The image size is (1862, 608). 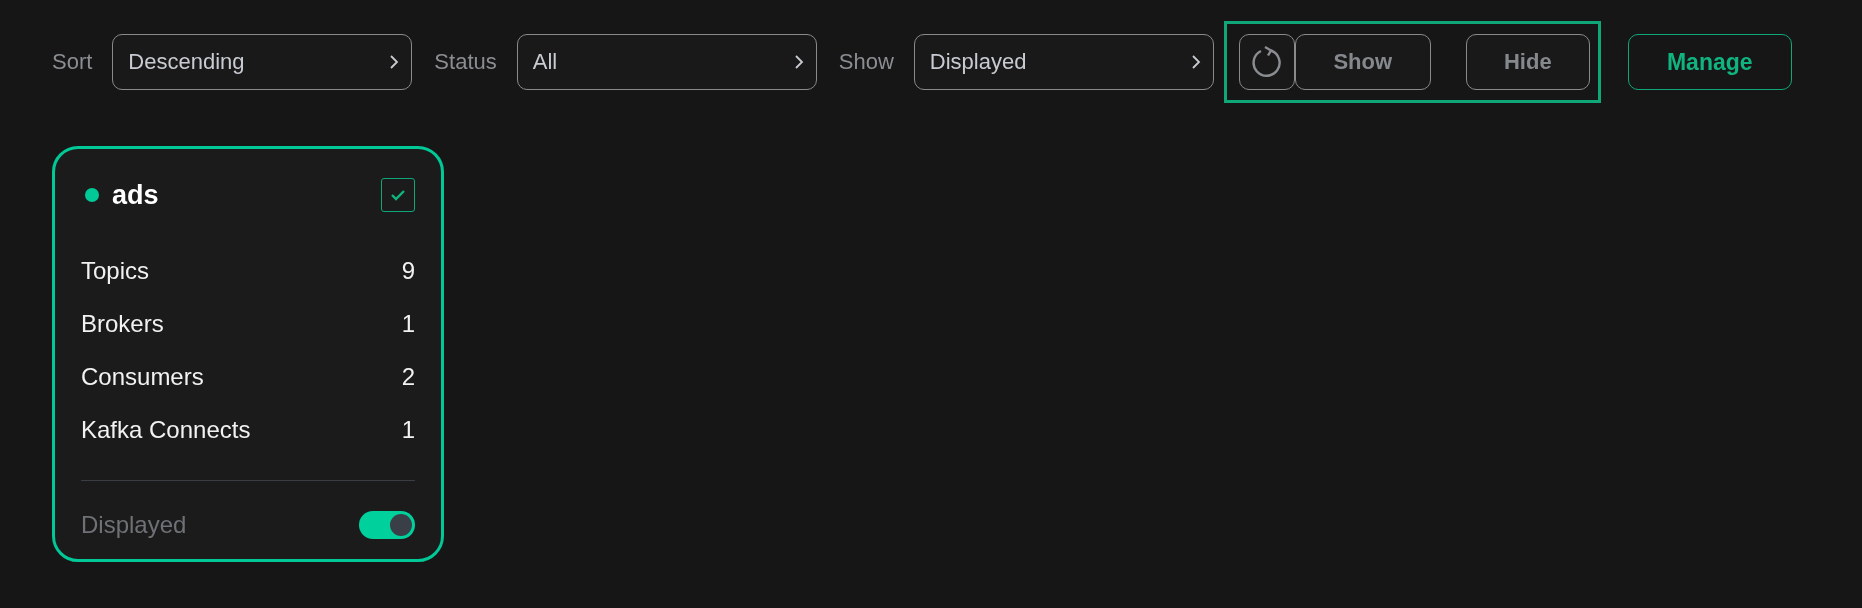 What do you see at coordinates (465, 62) in the screenshot?
I see `filter-label: Status` at bounding box center [465, 62].